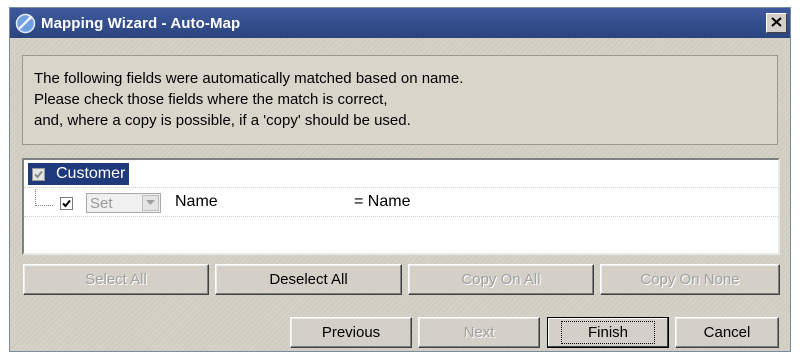  I want to click on close-icon, so click(776, 23).